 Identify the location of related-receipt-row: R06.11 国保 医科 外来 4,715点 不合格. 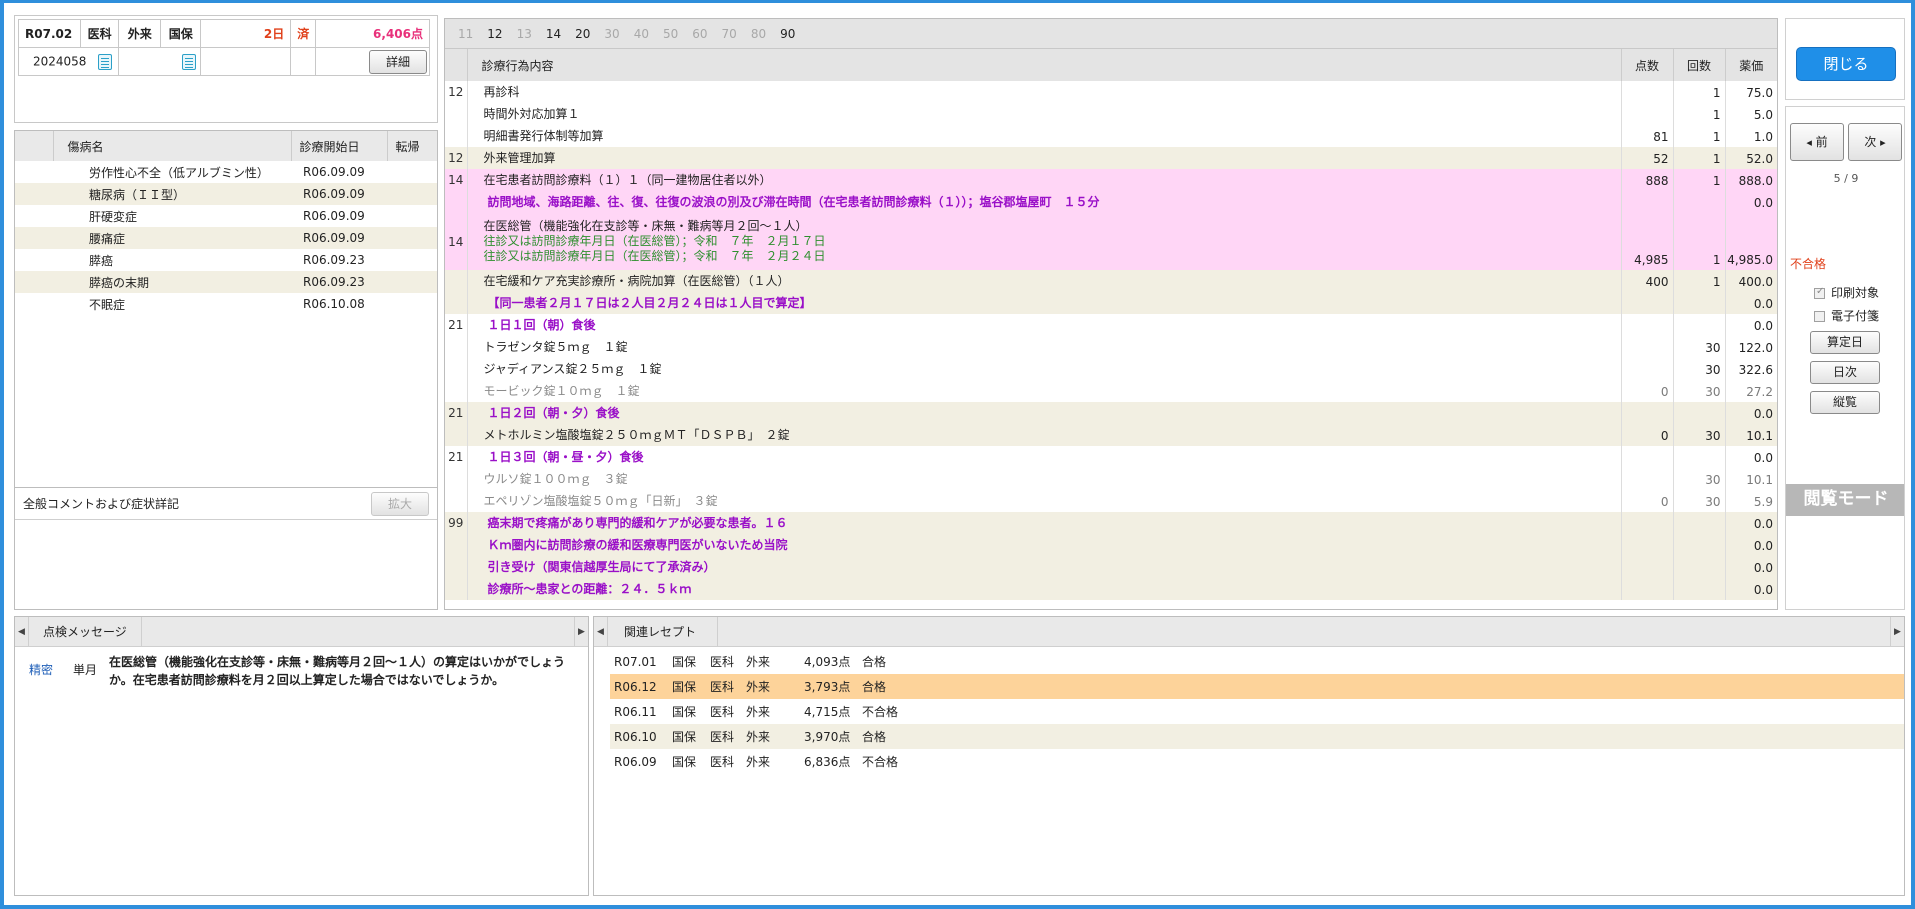
(1249, 711).